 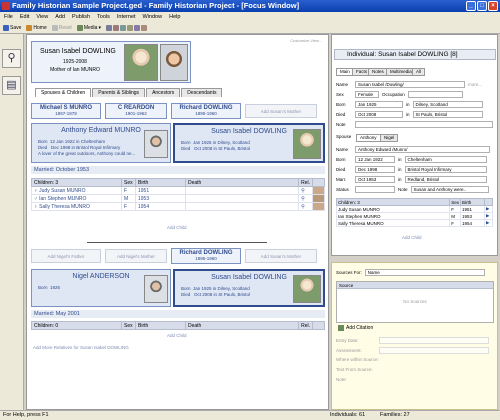 What do you see at coordinates (355, 328) in the screenshot?
I see `add-citation-button: Add Citation` at bounding box center [355, 328].